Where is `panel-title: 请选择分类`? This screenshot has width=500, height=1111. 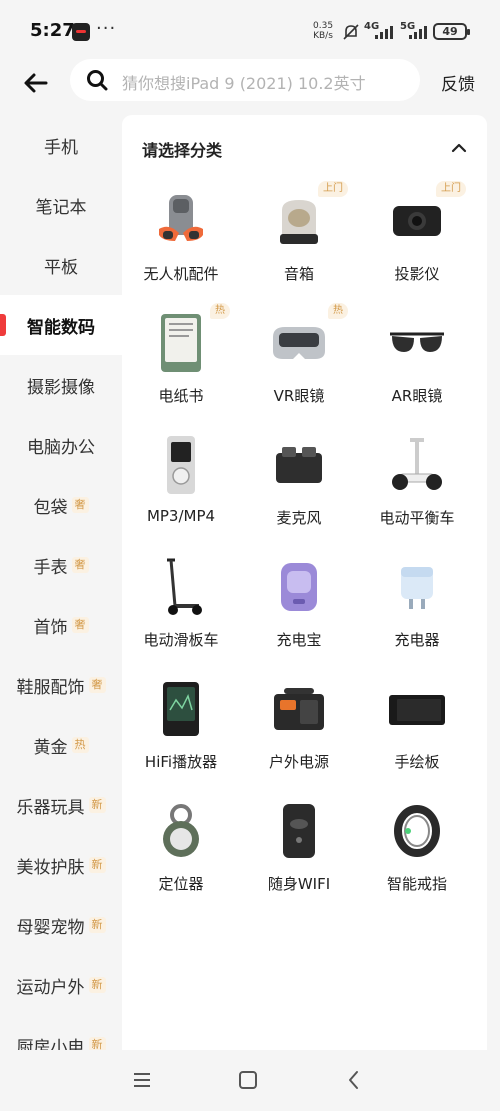
panel-title: 请选择分类 is located at coordinates (182, 150).